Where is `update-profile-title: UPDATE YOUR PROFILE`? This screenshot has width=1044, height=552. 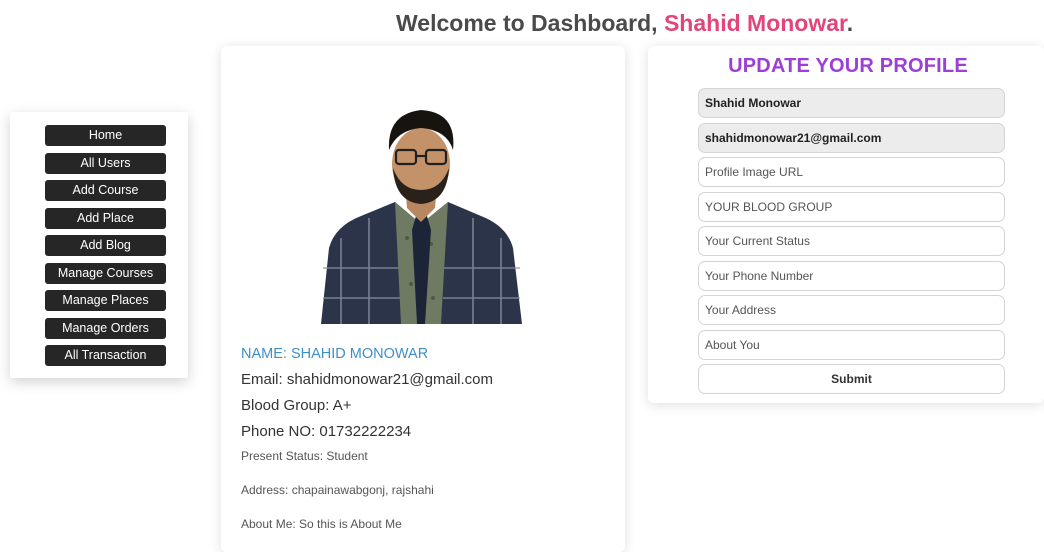
update-profile-title: UPDATE YOUR PROFILE is located at coordinates (848, 66).